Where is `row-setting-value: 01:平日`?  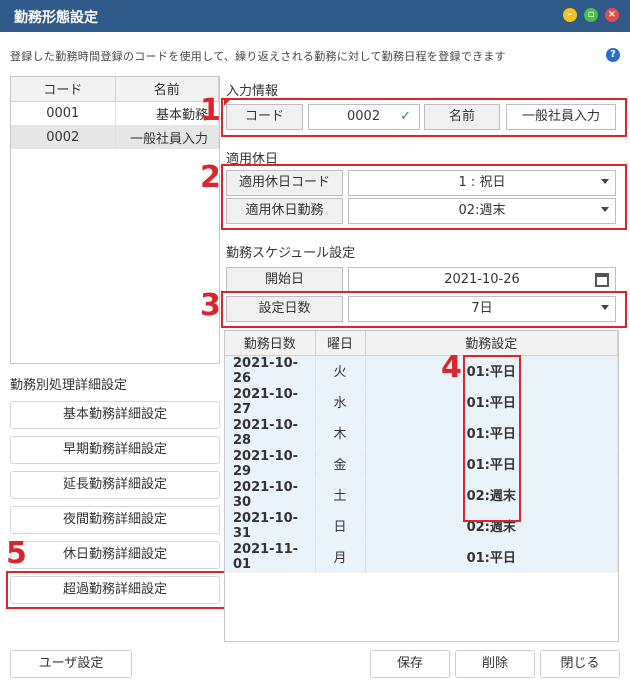 row-setting-value: 01:平日 is located at coordinates (491, 558).